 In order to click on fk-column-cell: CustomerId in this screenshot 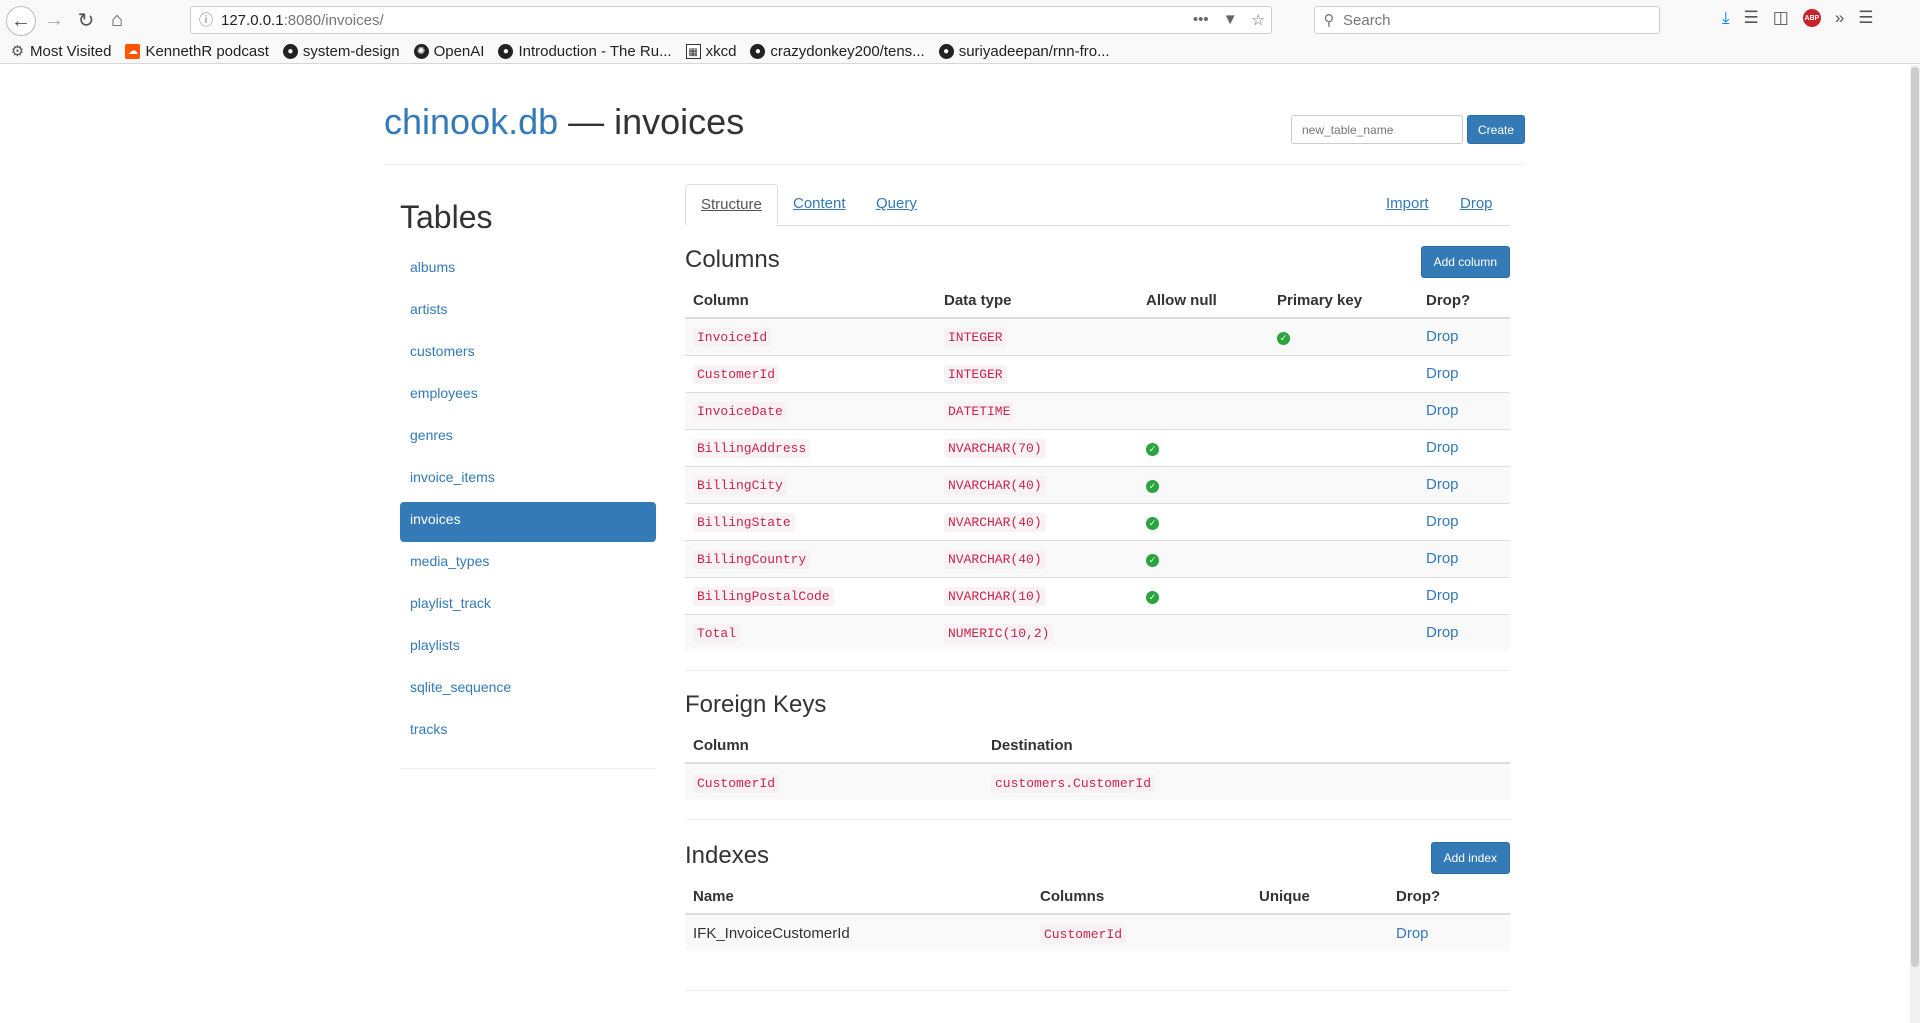, I will do `click(834, 781)`.